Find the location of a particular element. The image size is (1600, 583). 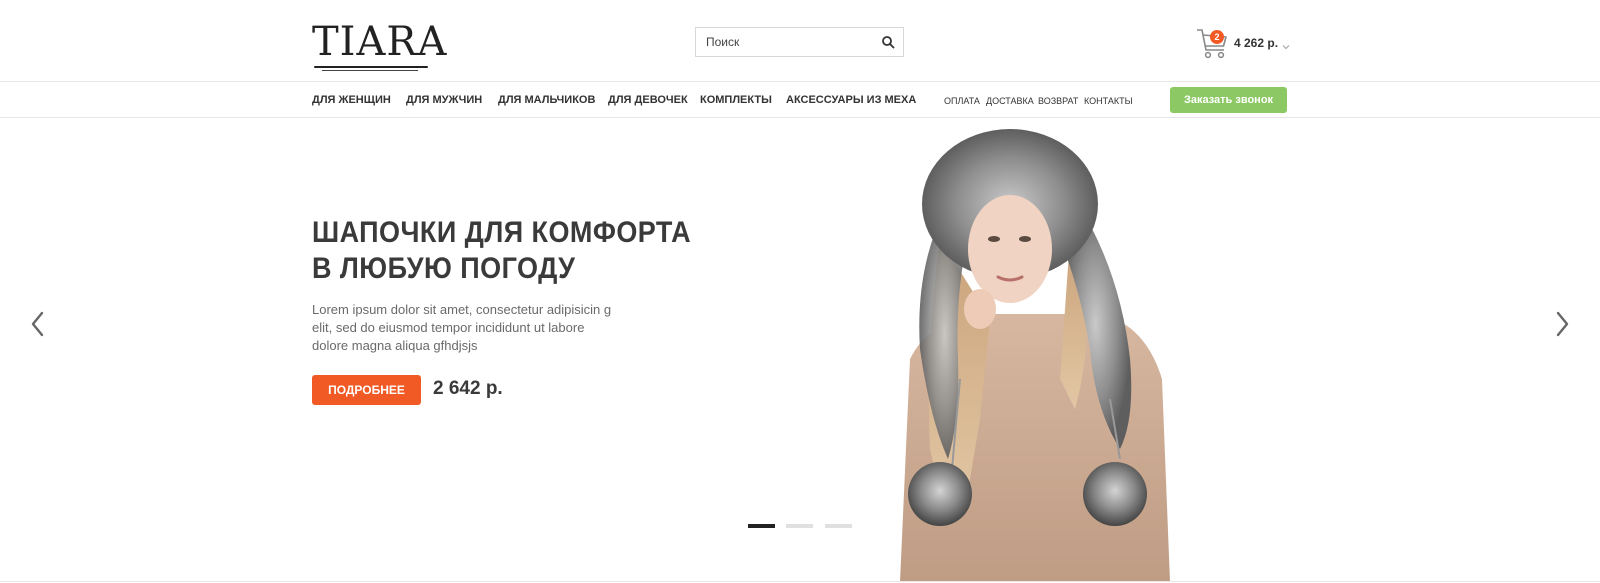

arrow-right-icon is located at coordinates (1562, 324).